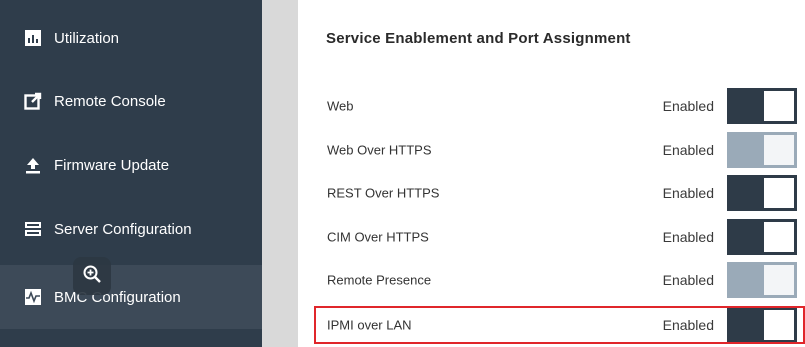 Image resolution: width=805 pixels, height=347 pixels. I want to click on service-label: IPMI over LAN, so click(369, 325).